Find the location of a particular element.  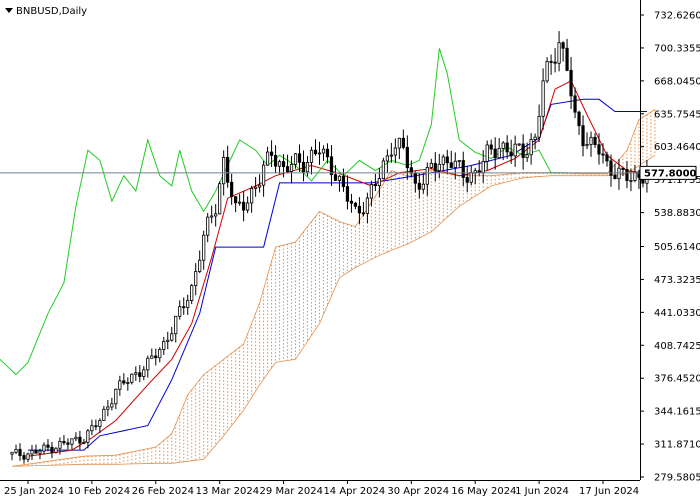

date-tick-label: 14 Apr 2024 is located at coordinates (354, 491).